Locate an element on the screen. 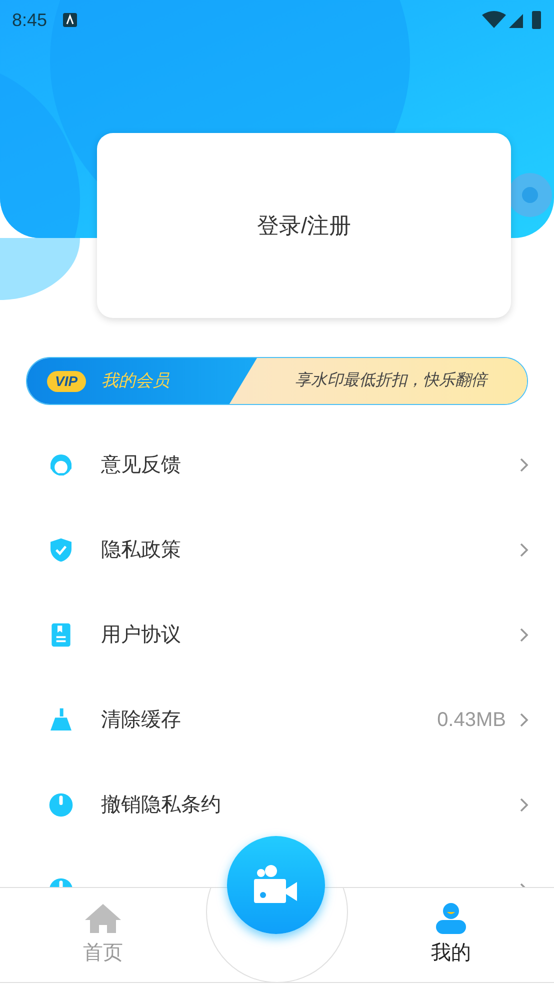 The height and width of the screenshot is (985, 554). user-icon is located at coordinates (451, 918).